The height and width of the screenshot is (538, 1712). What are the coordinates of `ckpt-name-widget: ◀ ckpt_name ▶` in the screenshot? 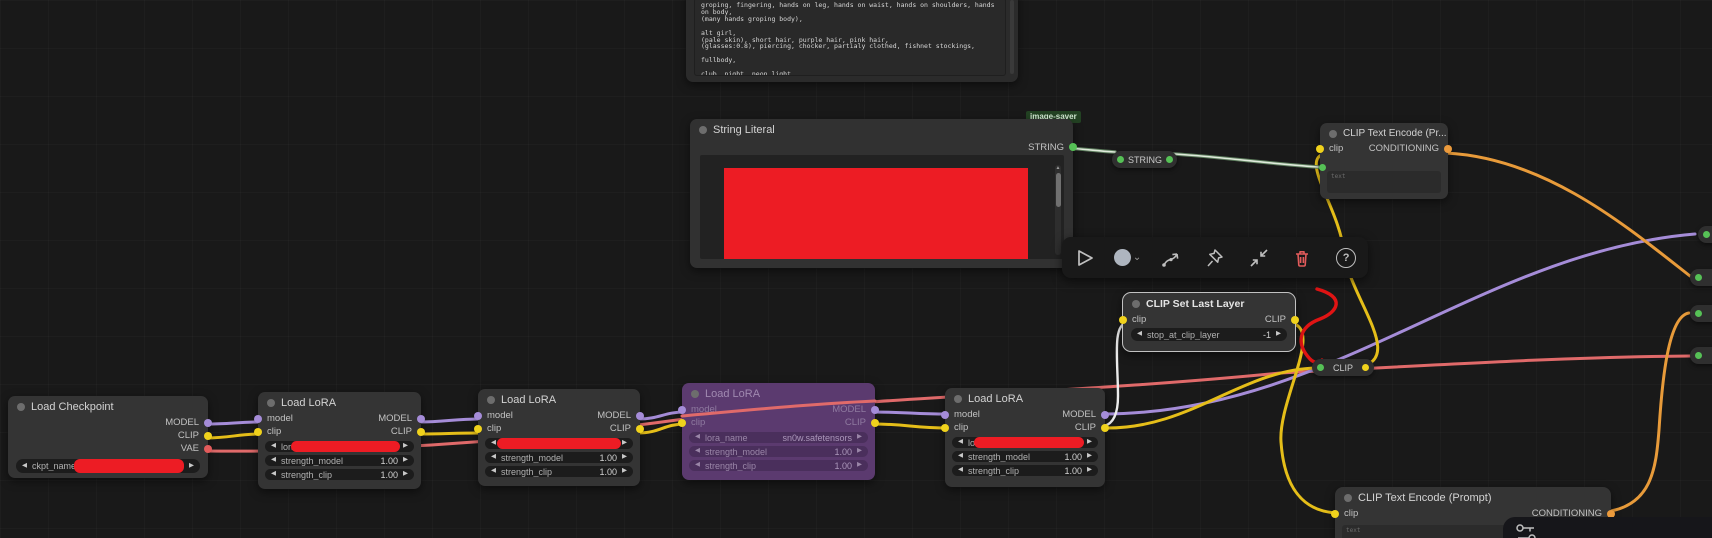 It's located at (108, 466).